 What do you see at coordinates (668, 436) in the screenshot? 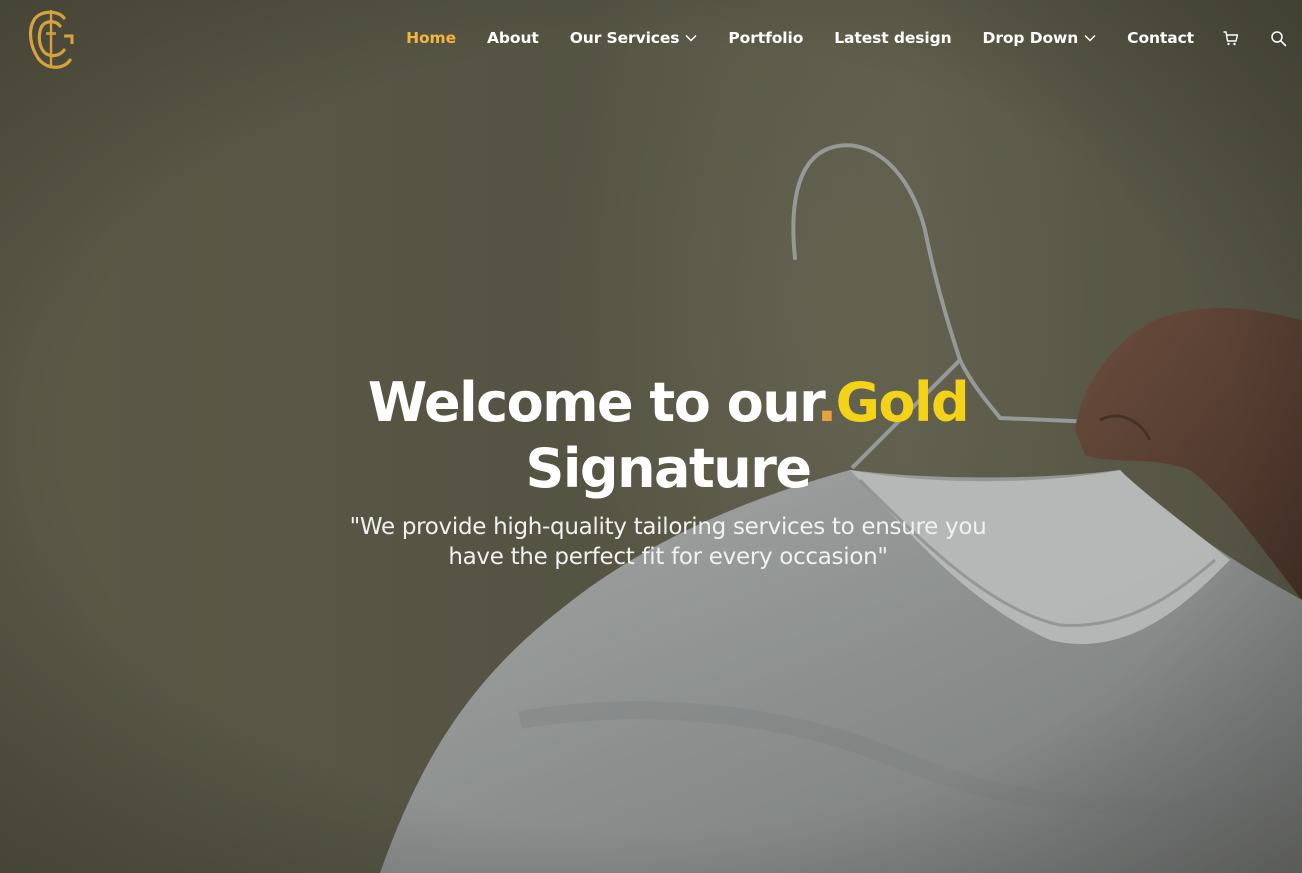
I see `hero-title: Welcome to our.Gold Signature` at bounding box center [668, 436].